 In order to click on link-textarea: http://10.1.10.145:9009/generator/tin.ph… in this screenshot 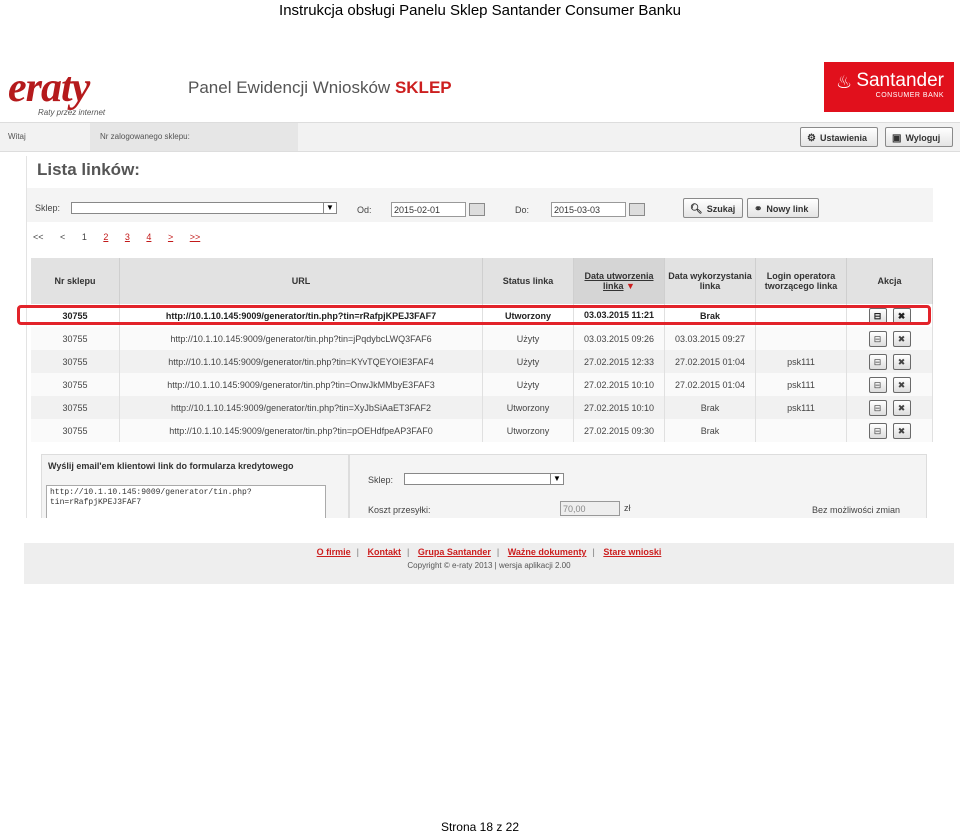, I will do `click(186, 501)`.